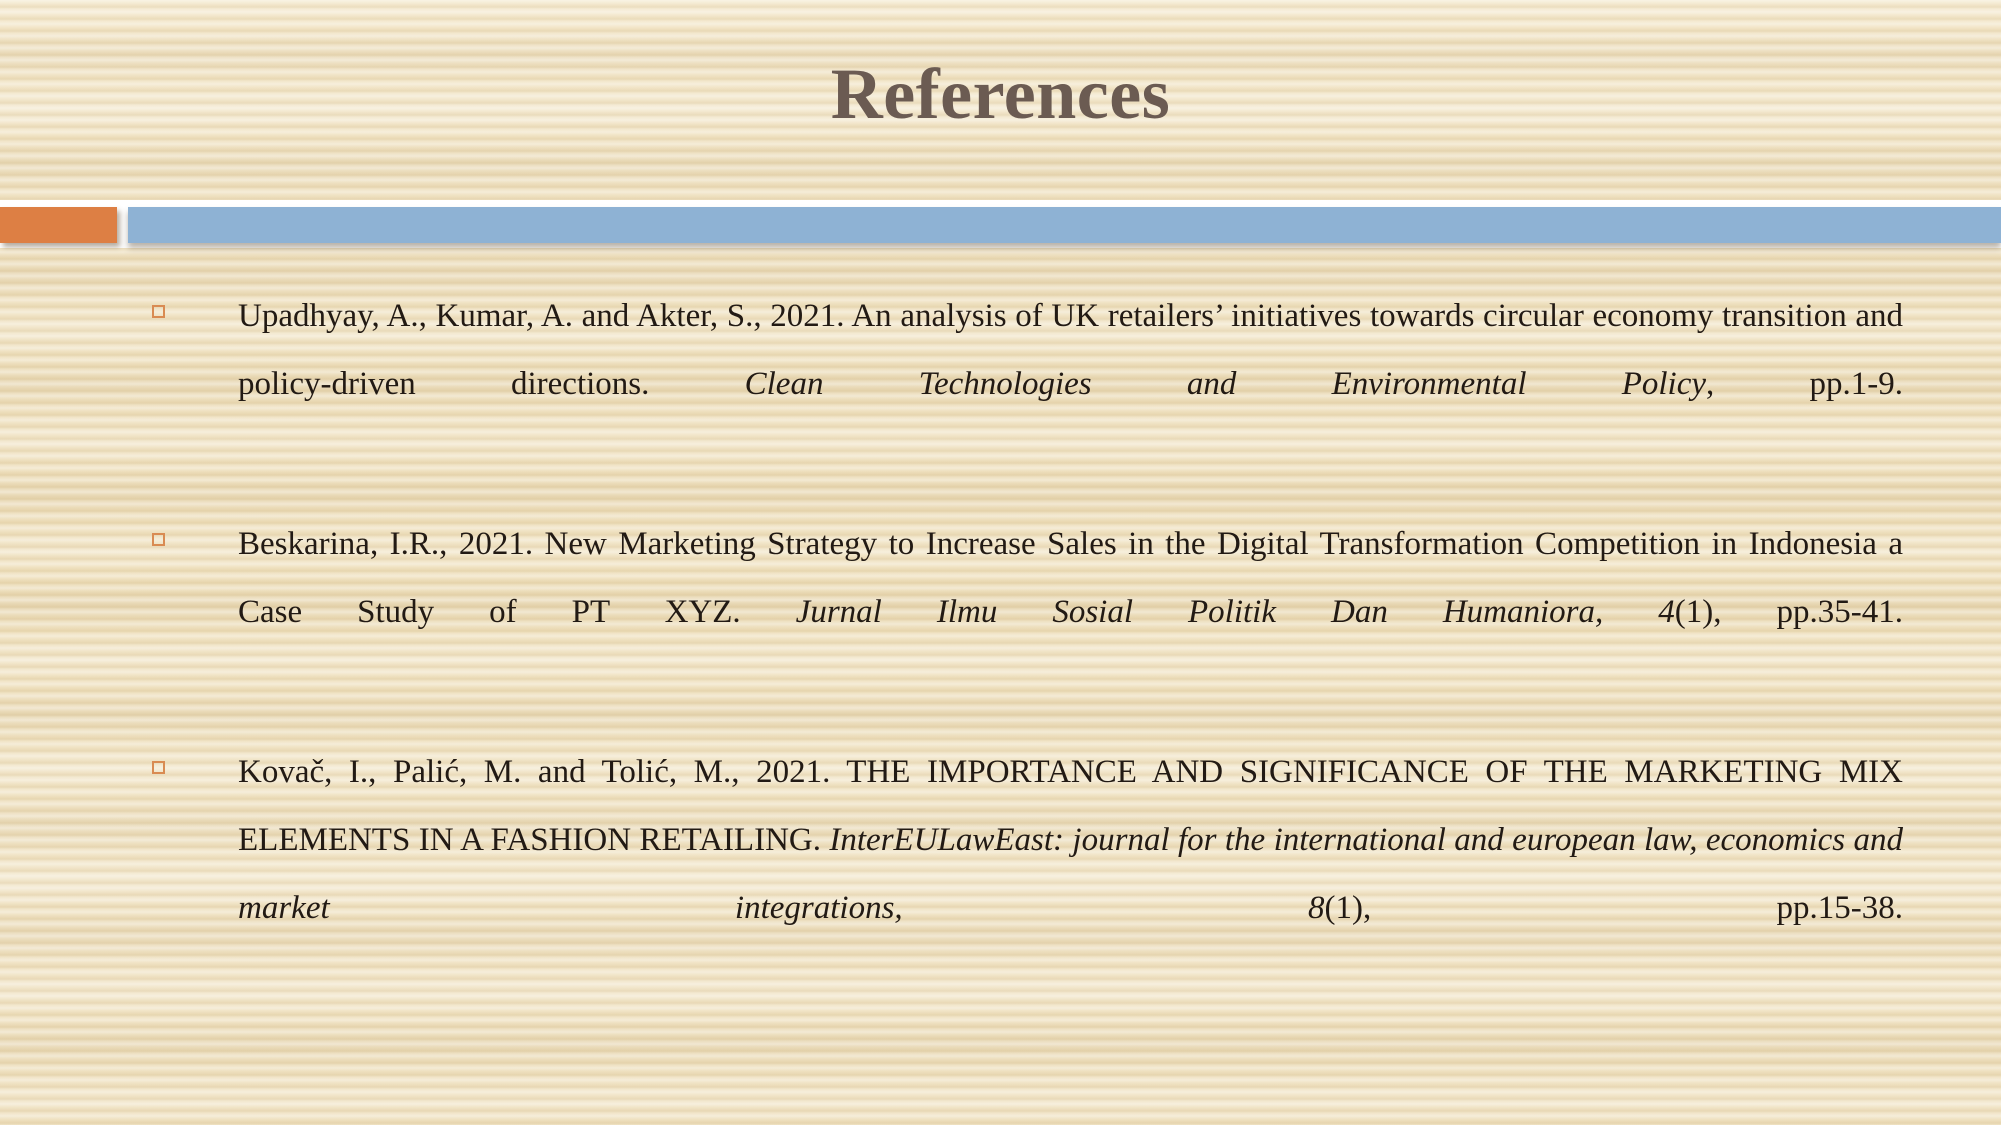  Describe the element at coordinates (1804, 384) in the screenshot. I see `reference-segment-regular: , pp.1-9.` at that location.